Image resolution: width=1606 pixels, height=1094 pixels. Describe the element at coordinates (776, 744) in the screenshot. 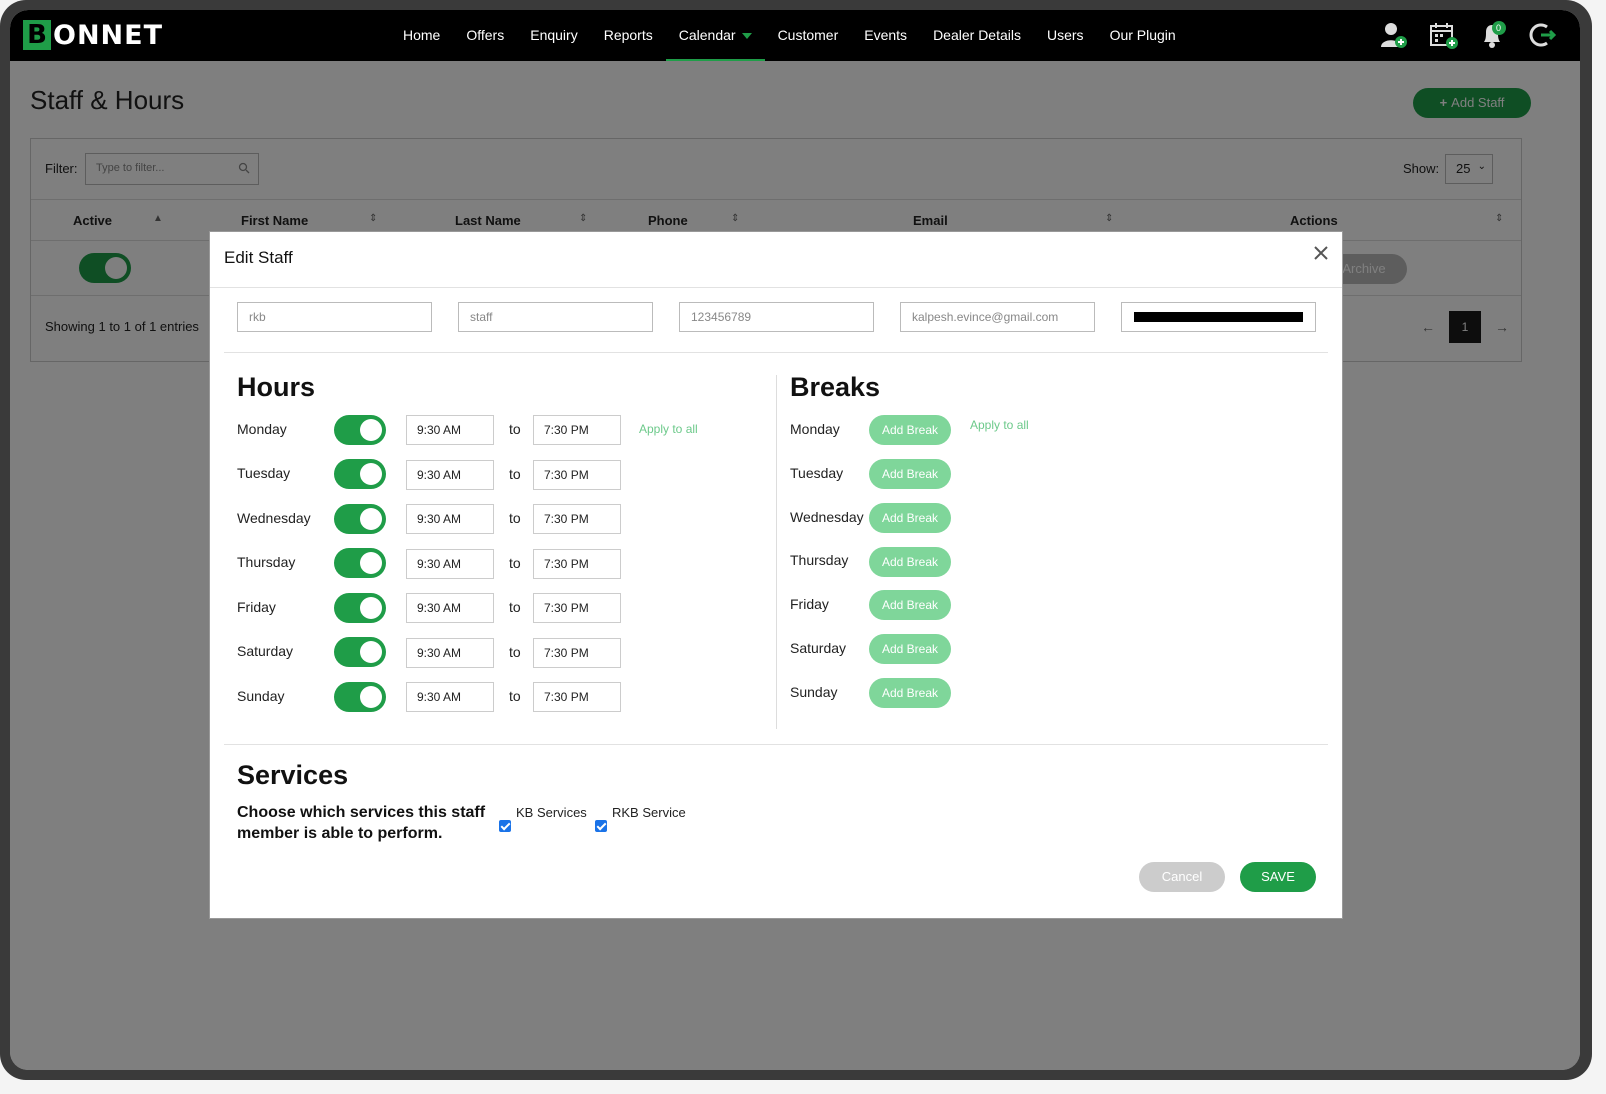

I see `services-divider` at that location.